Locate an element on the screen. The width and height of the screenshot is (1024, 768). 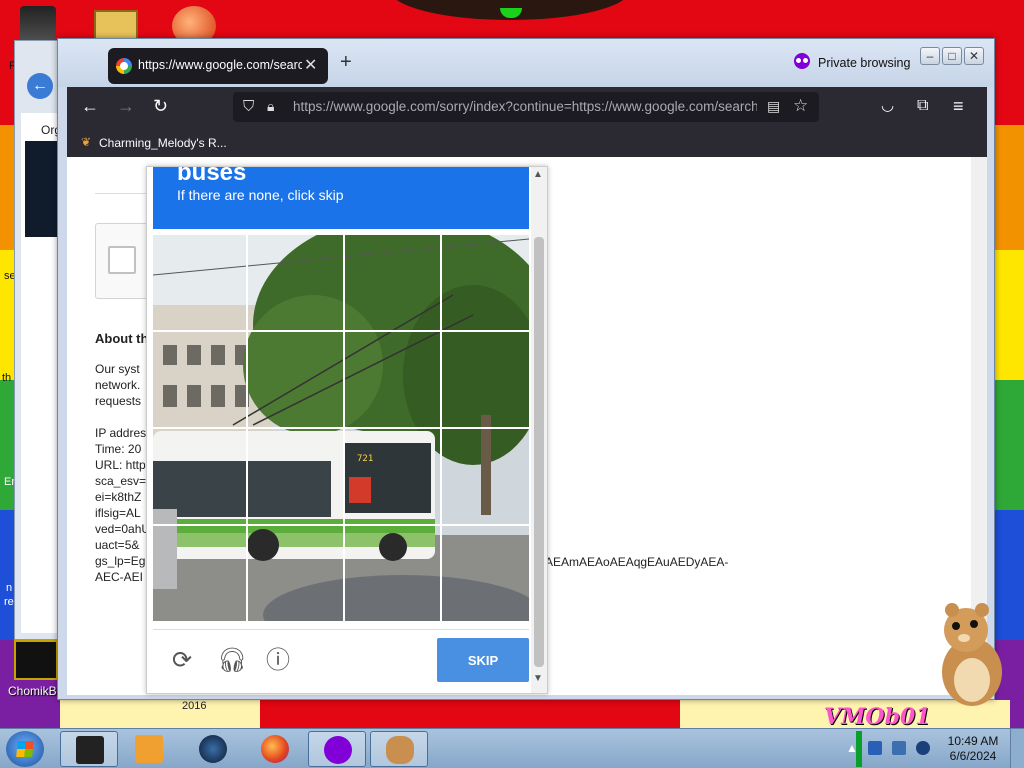
firefox-private-icon is located at coordinates (338, 750).